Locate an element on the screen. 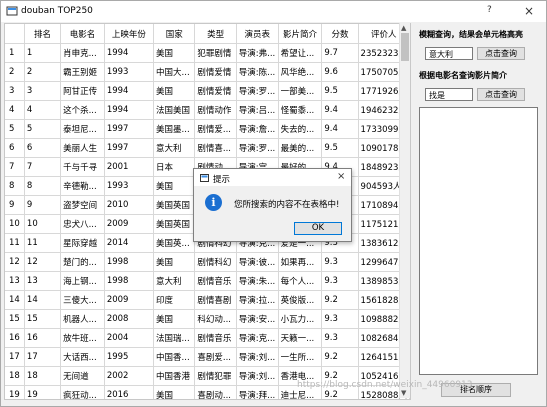  table-cell: 1995 is located at coordinates (129, 357).